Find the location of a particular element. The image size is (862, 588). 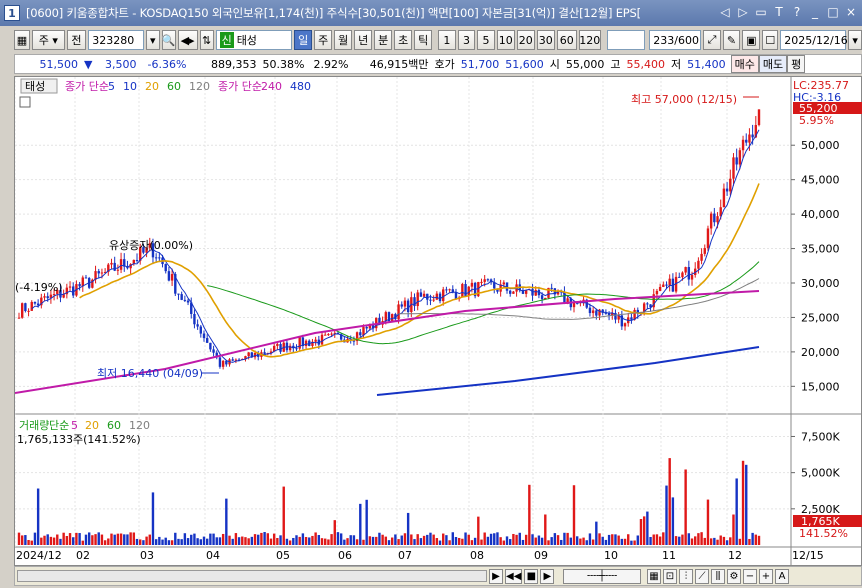

font-size-icon: A is located at coordinates (782, 576).